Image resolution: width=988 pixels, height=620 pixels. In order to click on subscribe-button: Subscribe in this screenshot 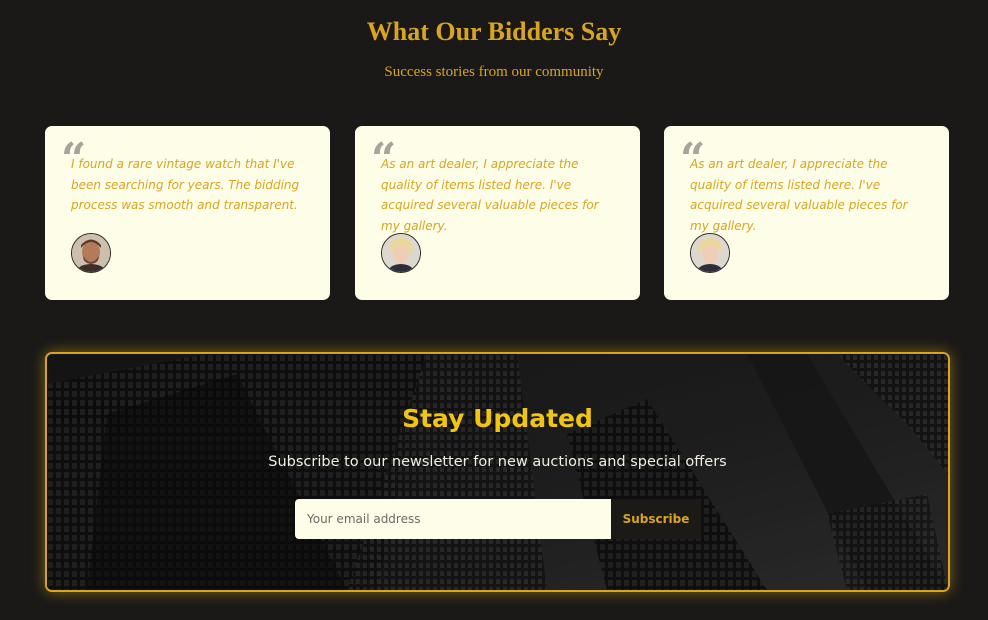, I will do `click(656, 519)`.